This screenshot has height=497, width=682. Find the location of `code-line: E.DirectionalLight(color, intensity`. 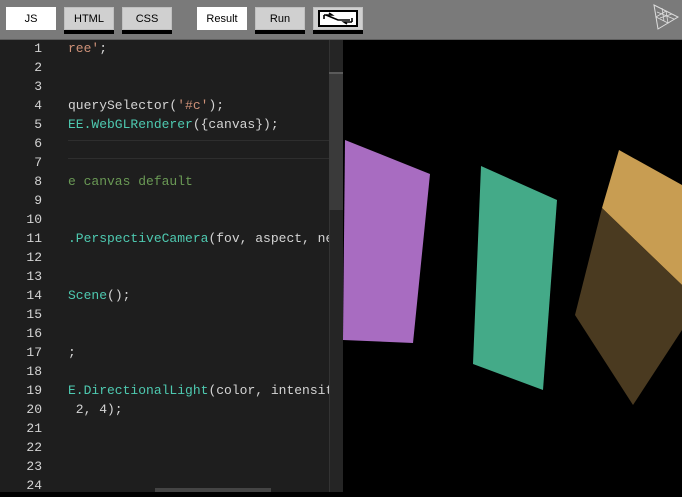

code-line: E.DirectionalLight(color, intensity is located at coordinates (204, 390).